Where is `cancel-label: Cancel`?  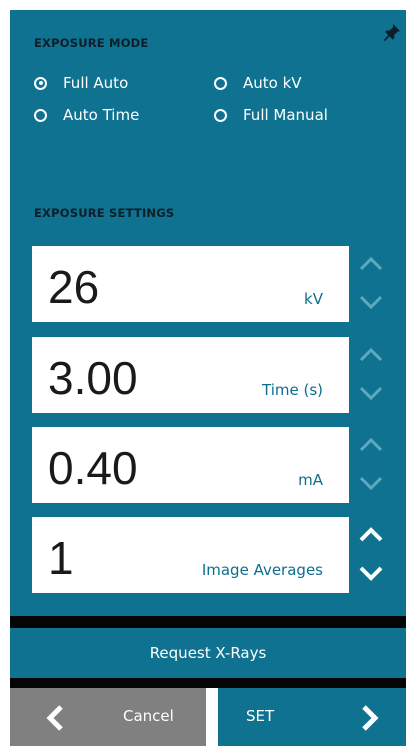 cancel-label: Cancel is located at coordinates (148, 716).